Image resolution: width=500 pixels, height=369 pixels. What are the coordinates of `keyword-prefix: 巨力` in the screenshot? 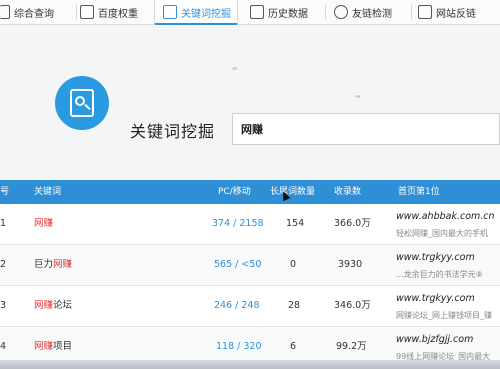 It's located at (44, 264).